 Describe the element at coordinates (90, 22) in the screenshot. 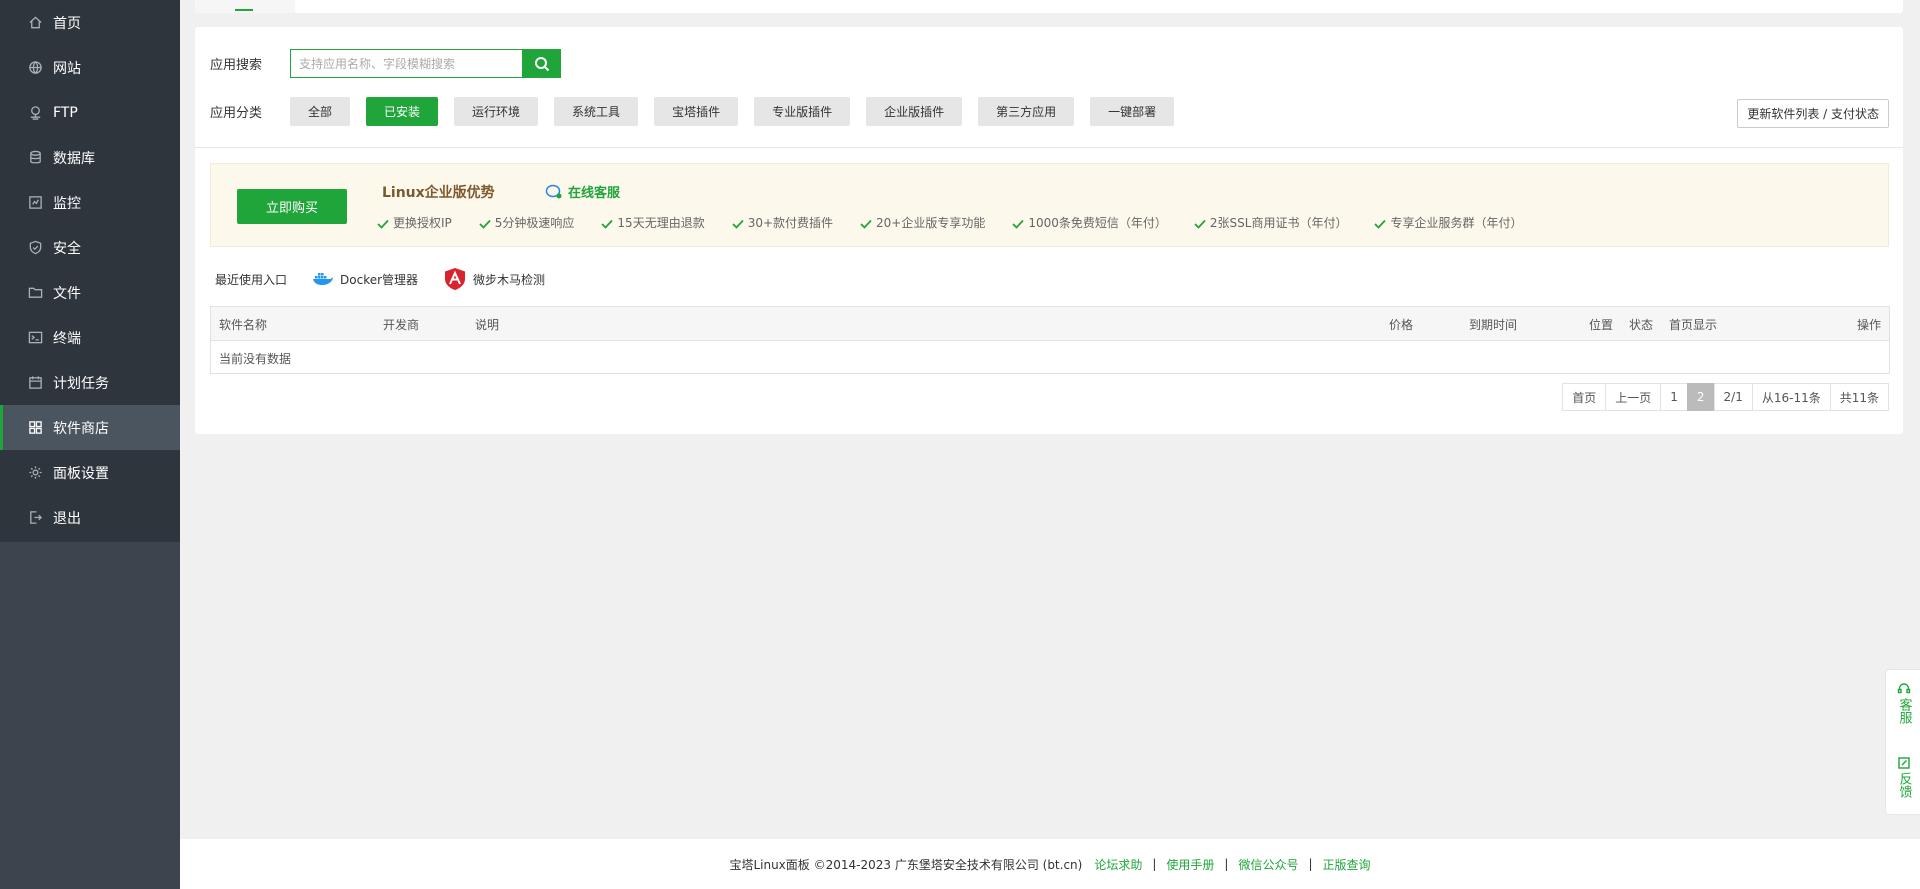

I see `sidebar-item-home: 首页` at that location.